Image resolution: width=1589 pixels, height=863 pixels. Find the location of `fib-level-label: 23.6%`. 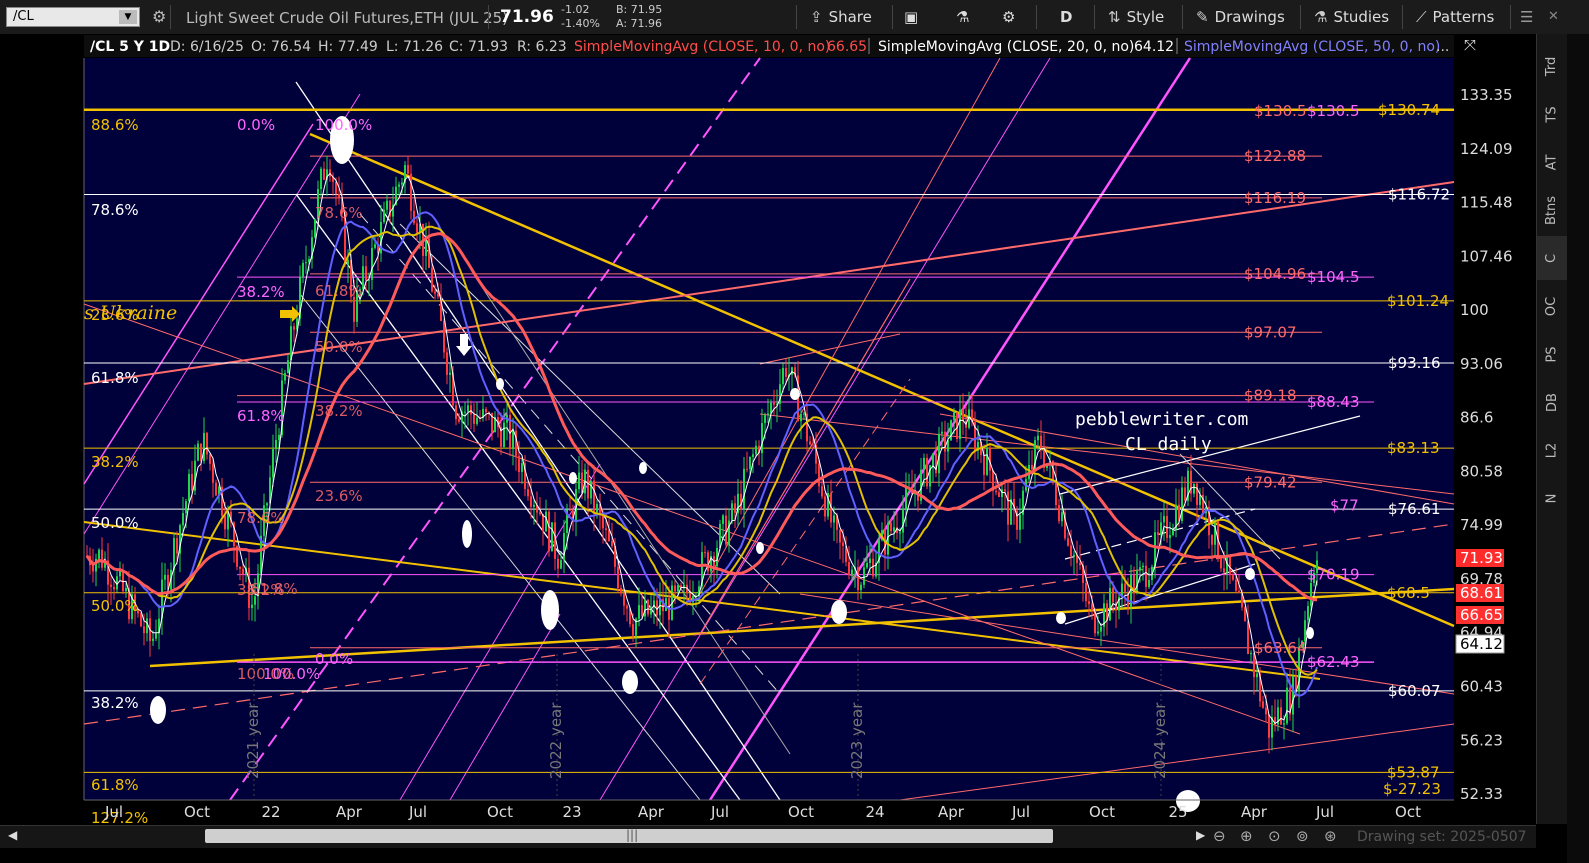

fib-level-label: 23.6% is located at coordinates (339, 496).